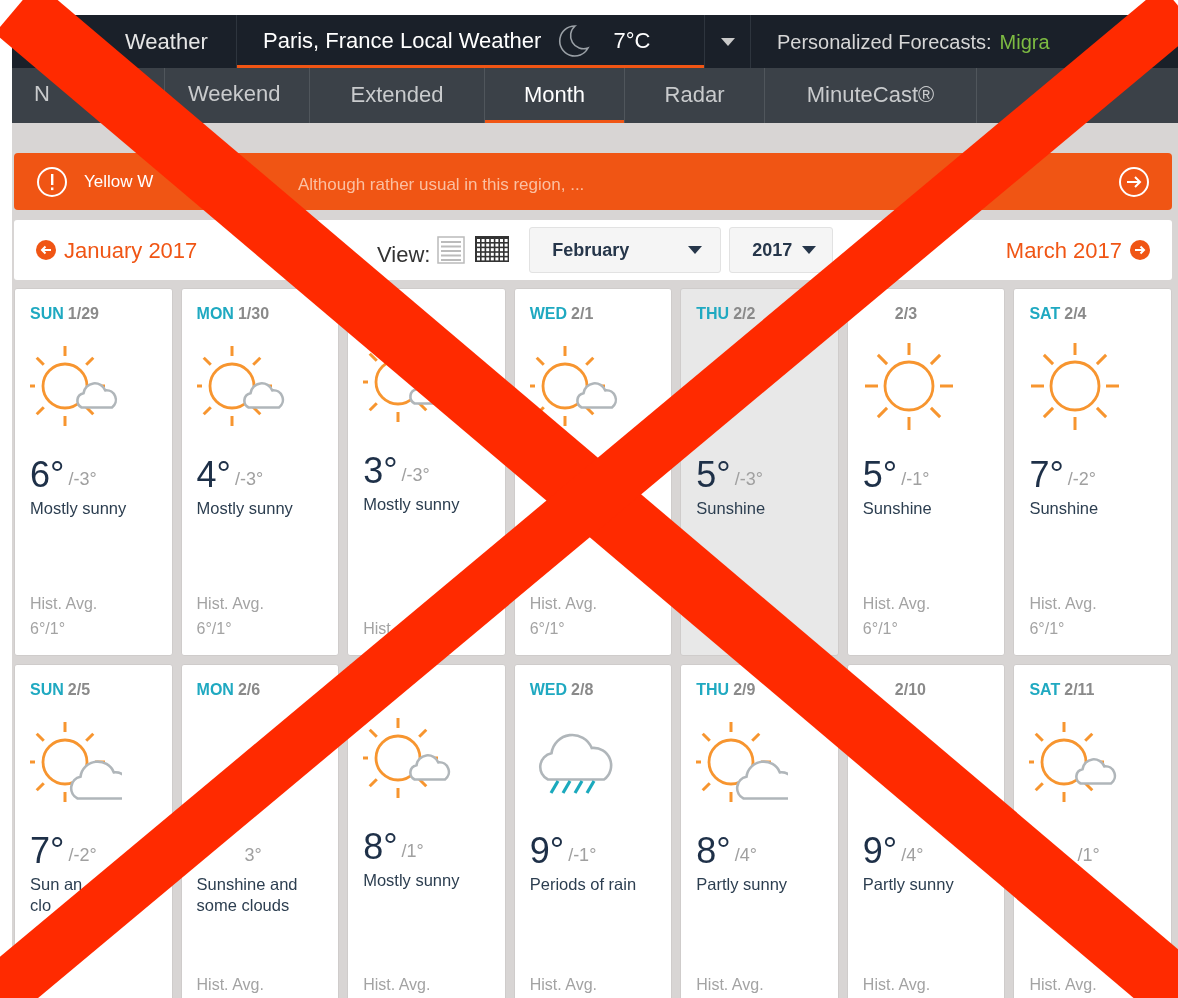 The width and height of the screenshot is (1178, 998). What do you see at coordinates (166, 41) in the screenshot?
I see `location-tab: Weather` at bounding box center [166, 41].